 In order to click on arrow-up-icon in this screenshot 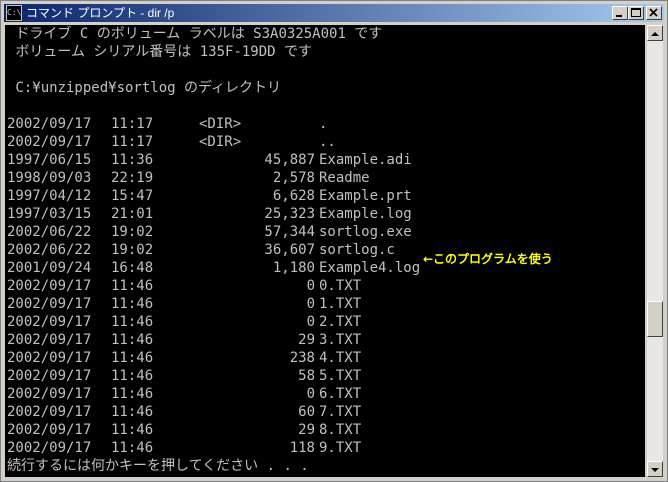, I will do `click(655, 34)`.